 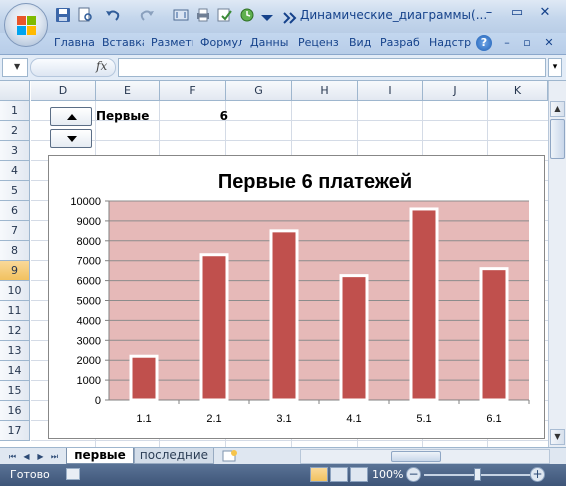 What do you see at coordinates (89, 282) in the screenshot?
I see `y-tick-label: 6000` at bounding box center [89, 282].